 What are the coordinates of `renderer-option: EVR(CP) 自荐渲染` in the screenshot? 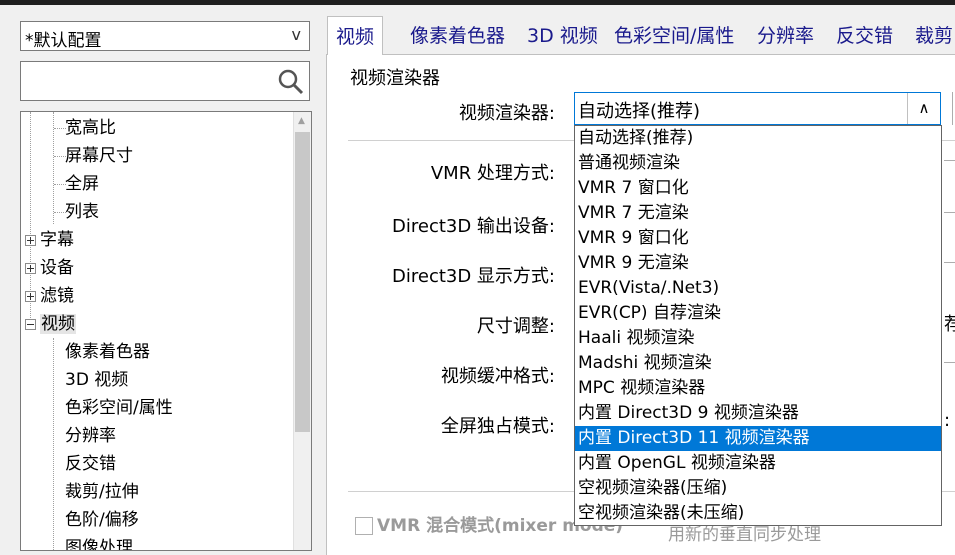 It's located at (758, 313).